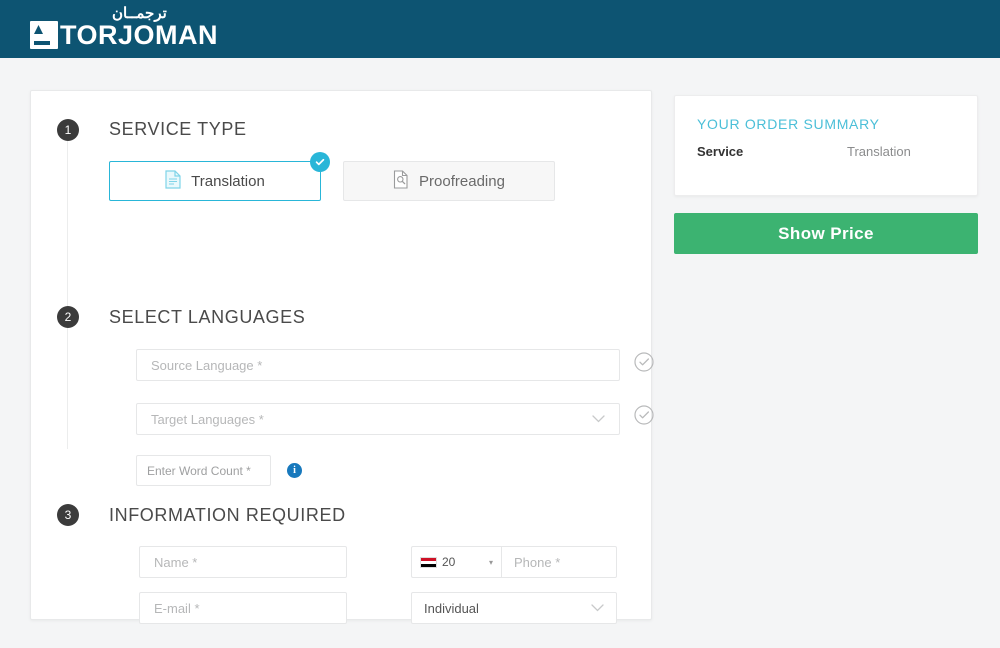 This screenshot has width=1000, height=648. Describe the element at coordinates (378, 419) in the screenshot. I see `target-languages-select: Target Languages *` at that location.